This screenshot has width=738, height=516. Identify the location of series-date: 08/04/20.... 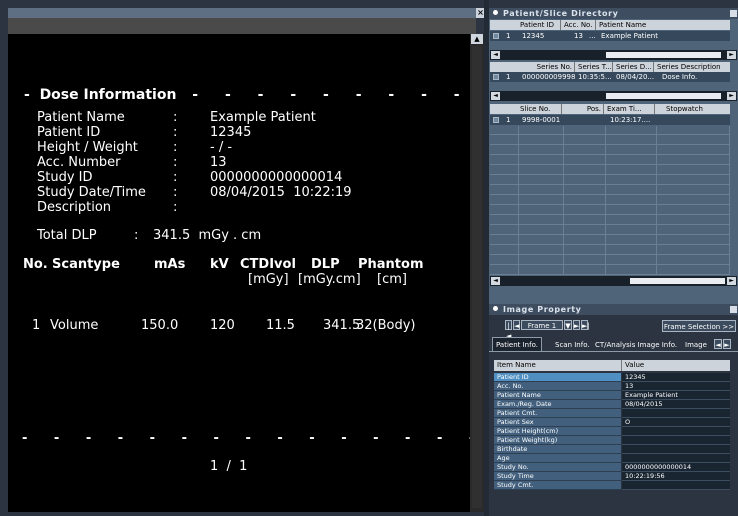
(635, 77).